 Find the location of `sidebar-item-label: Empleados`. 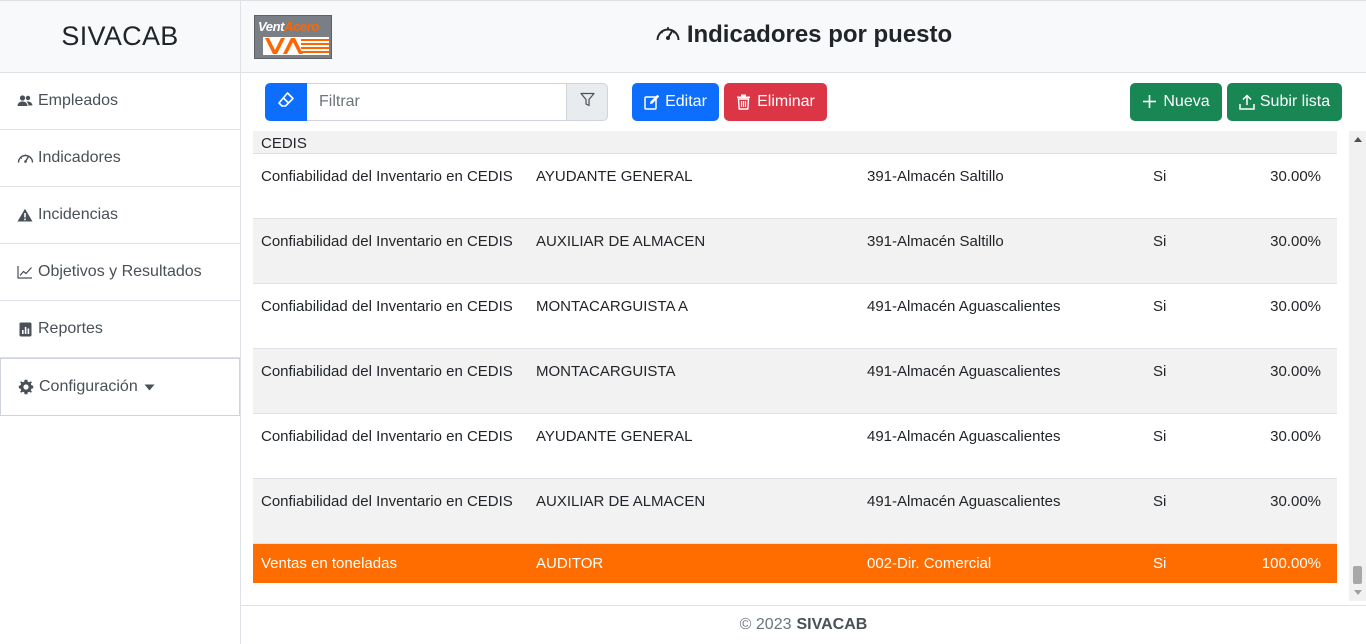

sidebar-item-label: Empleados is located at coordinates (78, 100).